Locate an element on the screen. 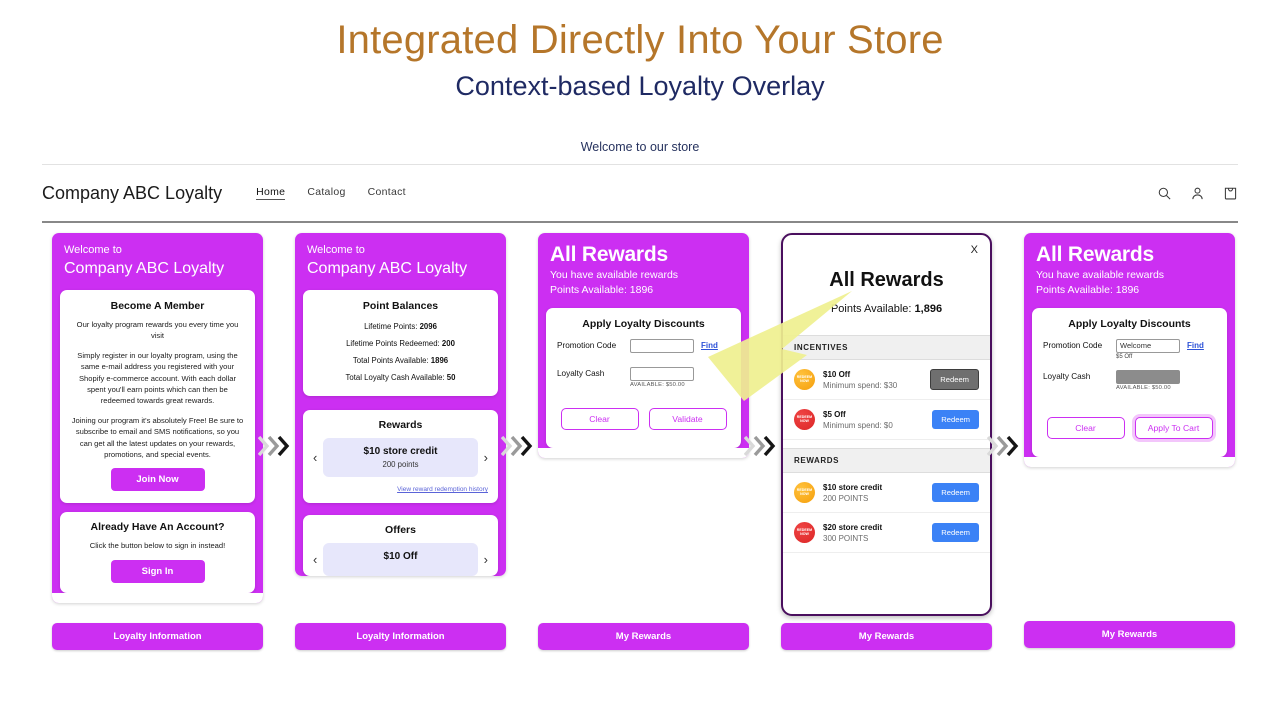 This screenshot has height=720, width=1280. item-text: $5 Off Minimum spend: $0 is located at coordinates (877, 420).